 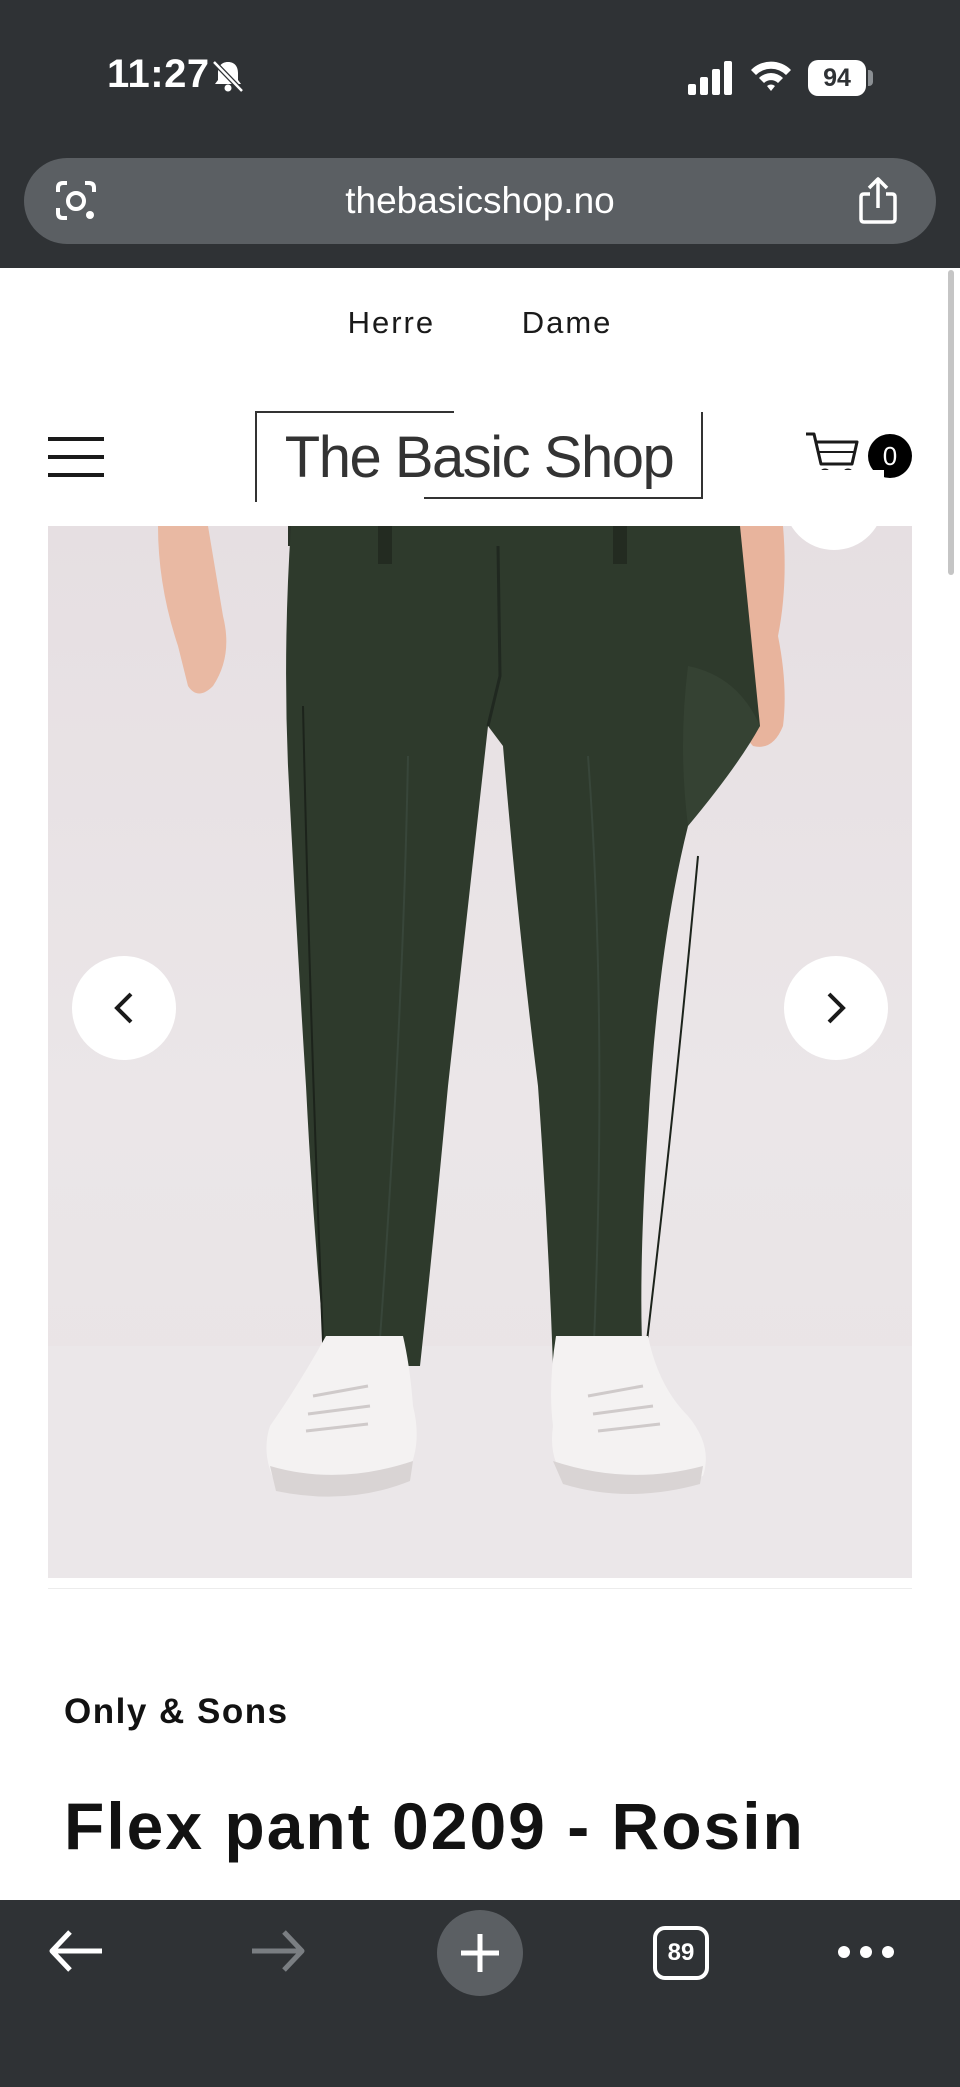 I want to click on gender-nav: Herre Dame, so click(x=480, y=323).